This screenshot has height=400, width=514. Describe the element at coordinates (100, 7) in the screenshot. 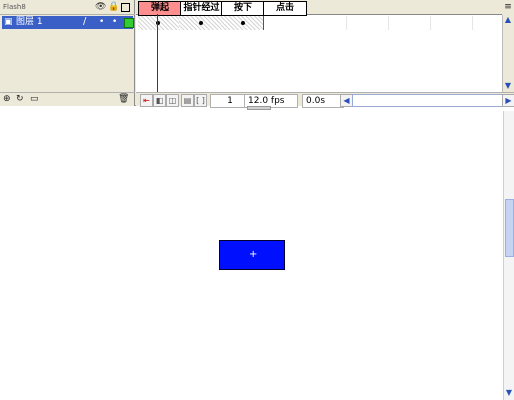

I see `eye-icon: 👁` at that location.